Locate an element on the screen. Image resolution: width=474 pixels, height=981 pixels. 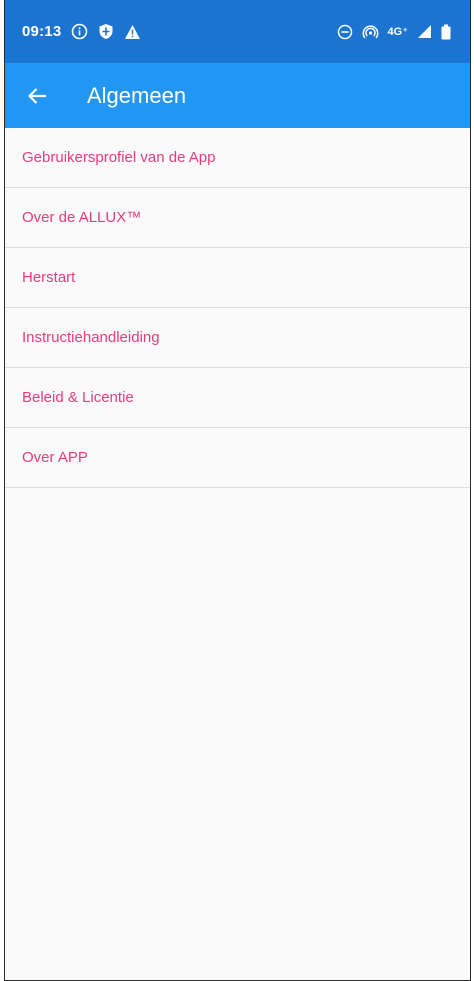
status-right: 4G⁺ is located at coordinates (394, 32).